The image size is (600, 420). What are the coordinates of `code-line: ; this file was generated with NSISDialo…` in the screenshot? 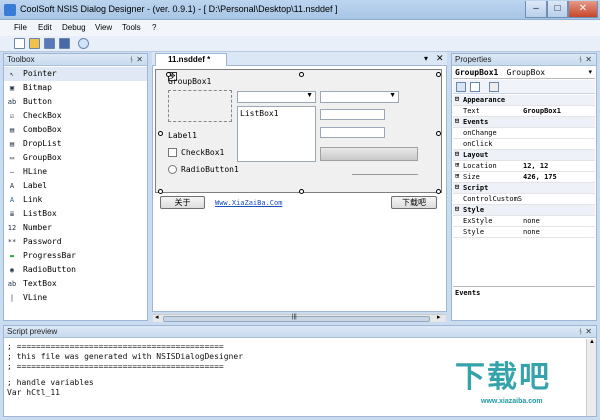 It's located at (125, 356).